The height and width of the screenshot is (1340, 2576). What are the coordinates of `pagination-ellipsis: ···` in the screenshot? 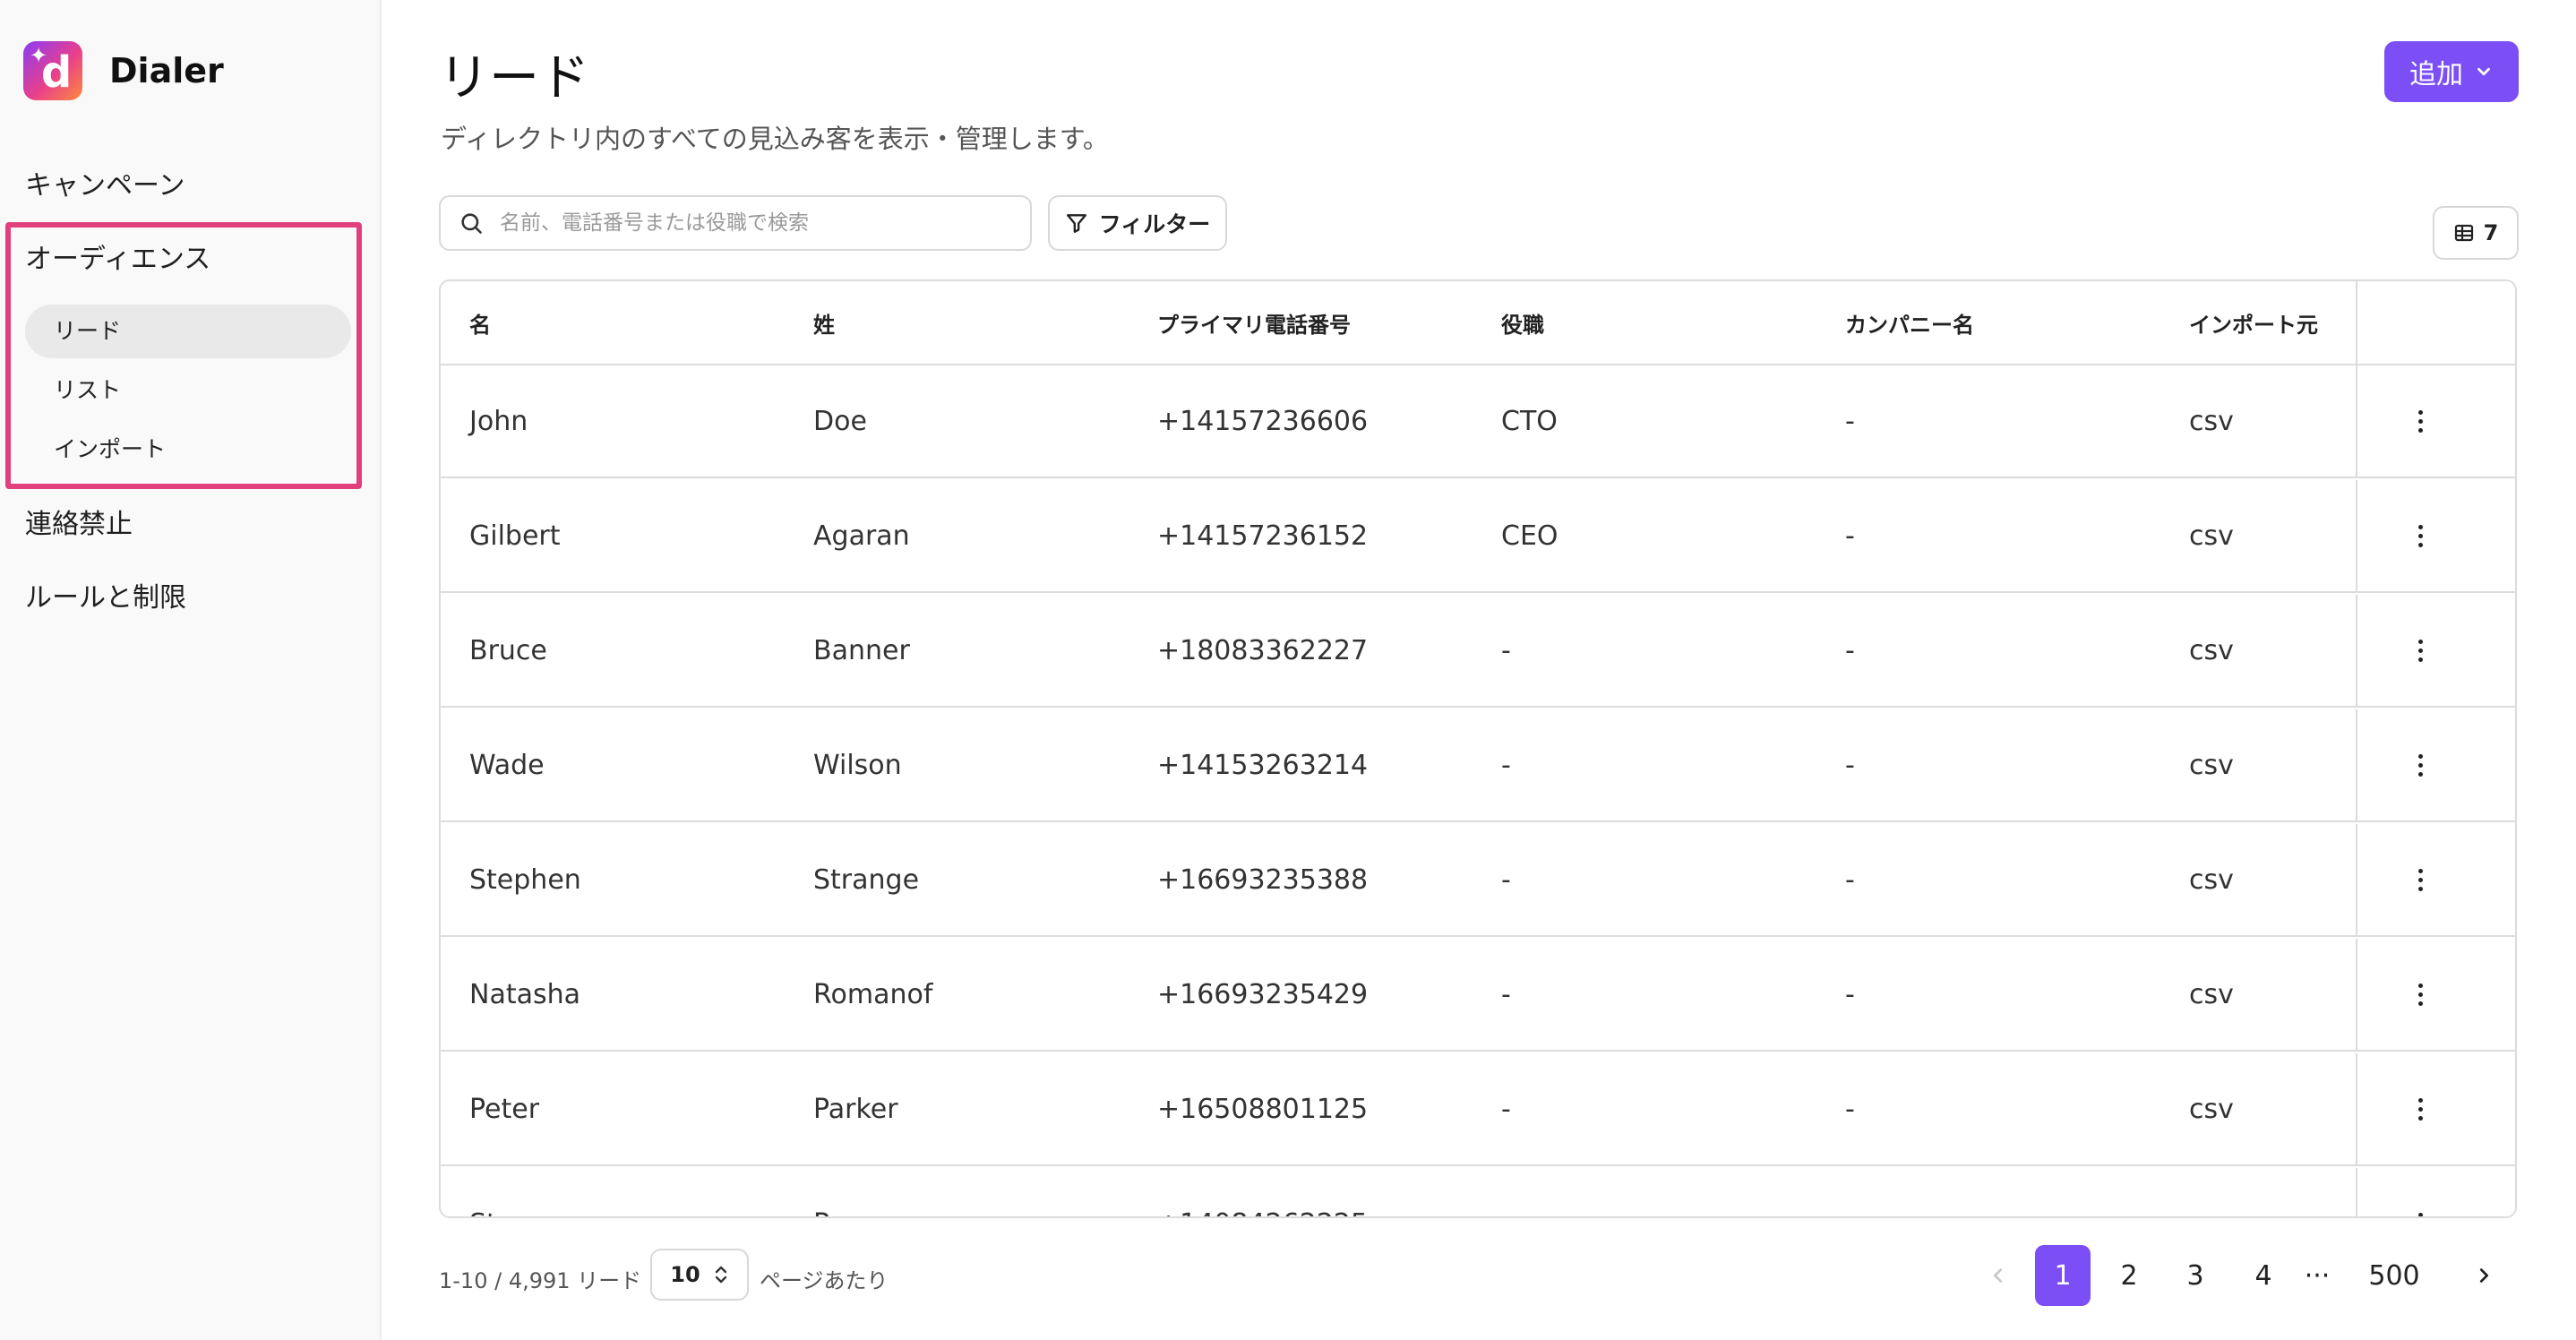 It's located at (2317, 1275).